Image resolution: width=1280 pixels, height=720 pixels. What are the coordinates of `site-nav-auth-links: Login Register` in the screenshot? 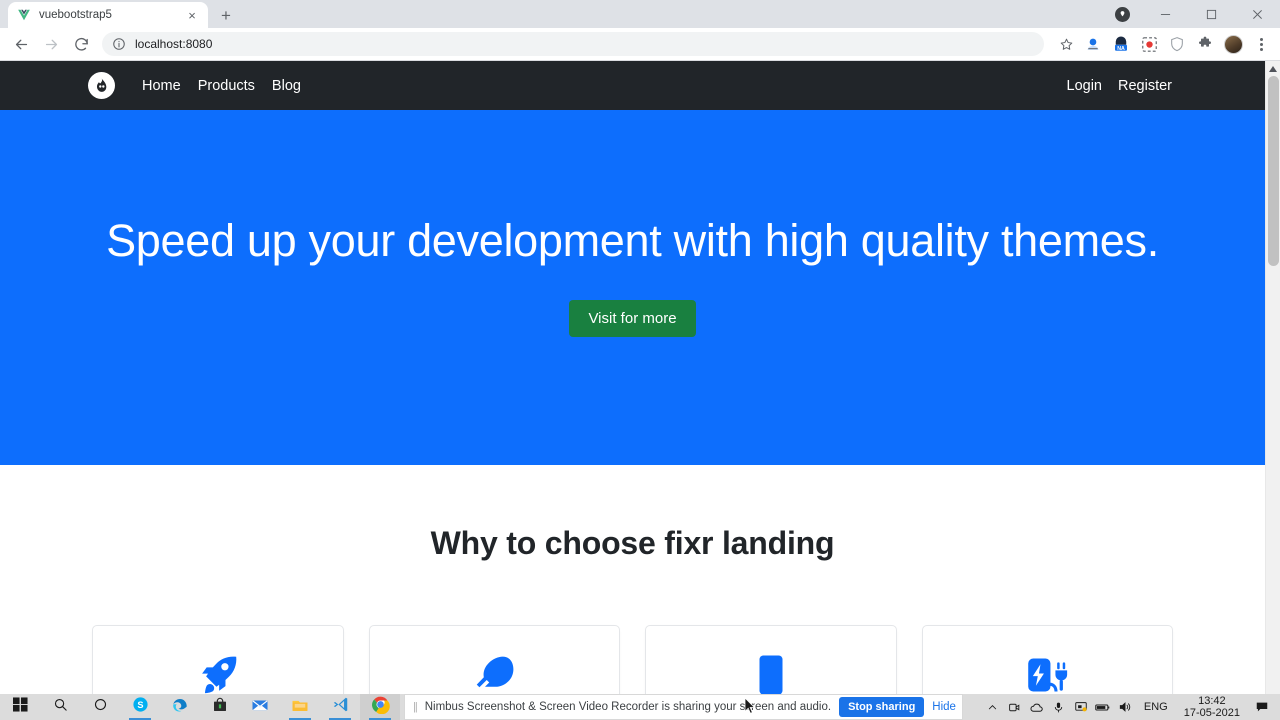 It's located at (1166, 86).